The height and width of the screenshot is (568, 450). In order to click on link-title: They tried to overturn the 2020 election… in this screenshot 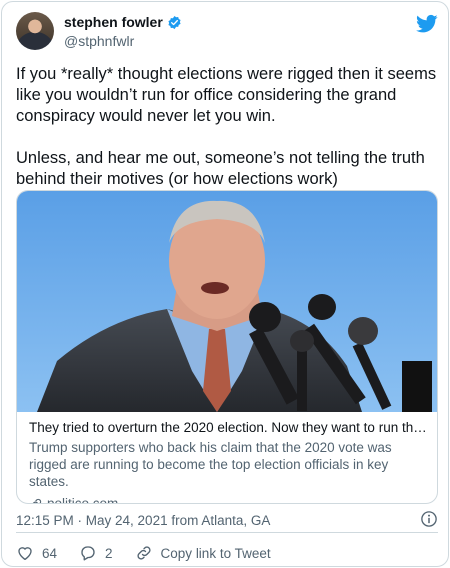, I will do `click(230, 427)`.